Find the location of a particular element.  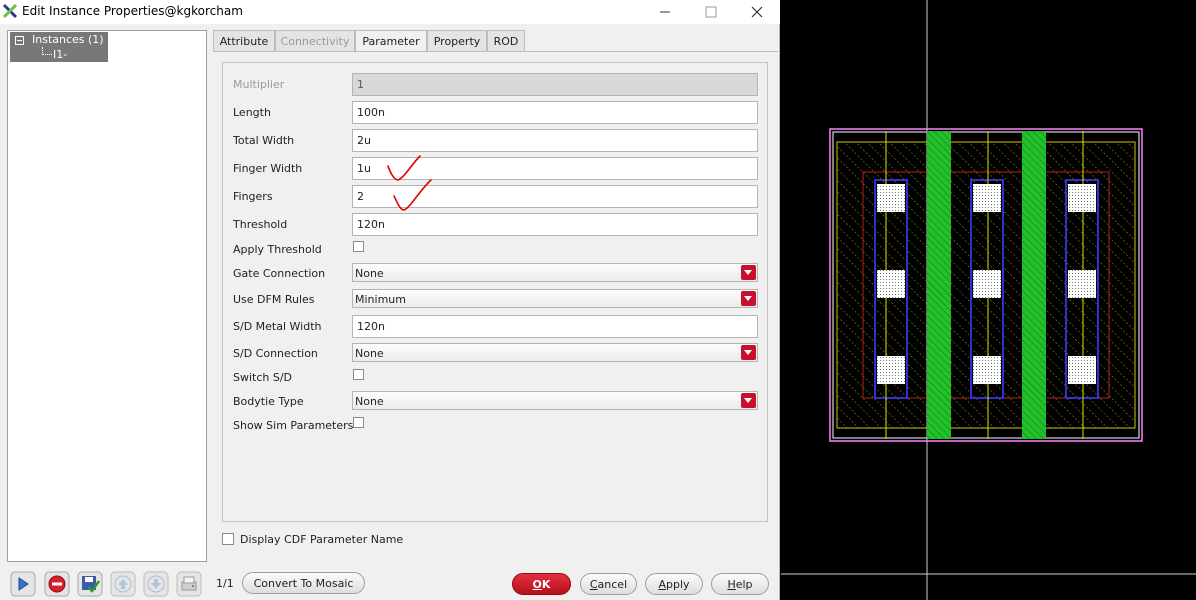

collapse-icon is located at coordinates (19, 40).